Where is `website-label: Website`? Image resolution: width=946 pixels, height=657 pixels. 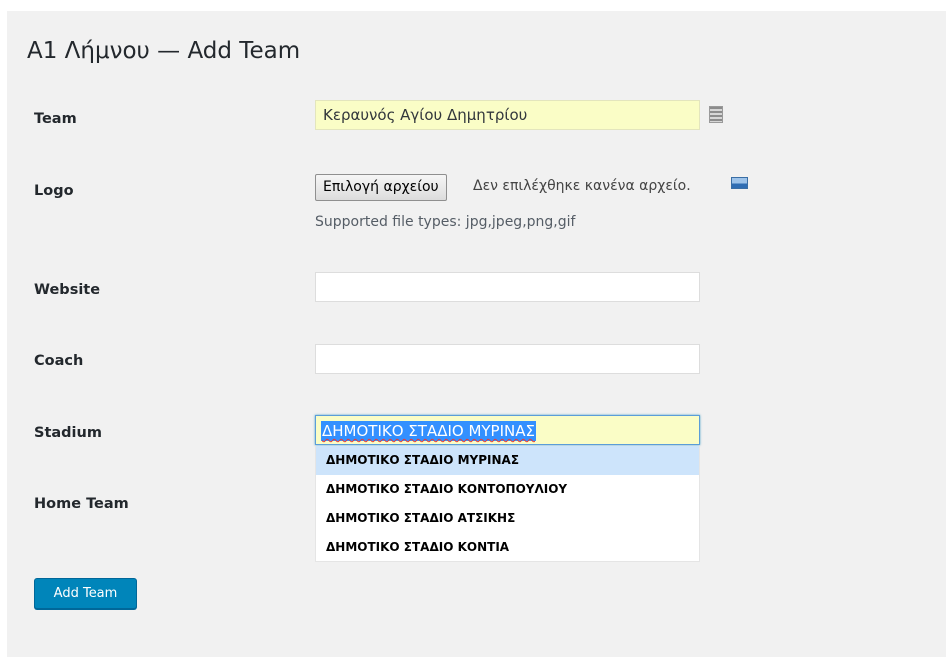
website-label: Website is located at coordinates (67, 290).